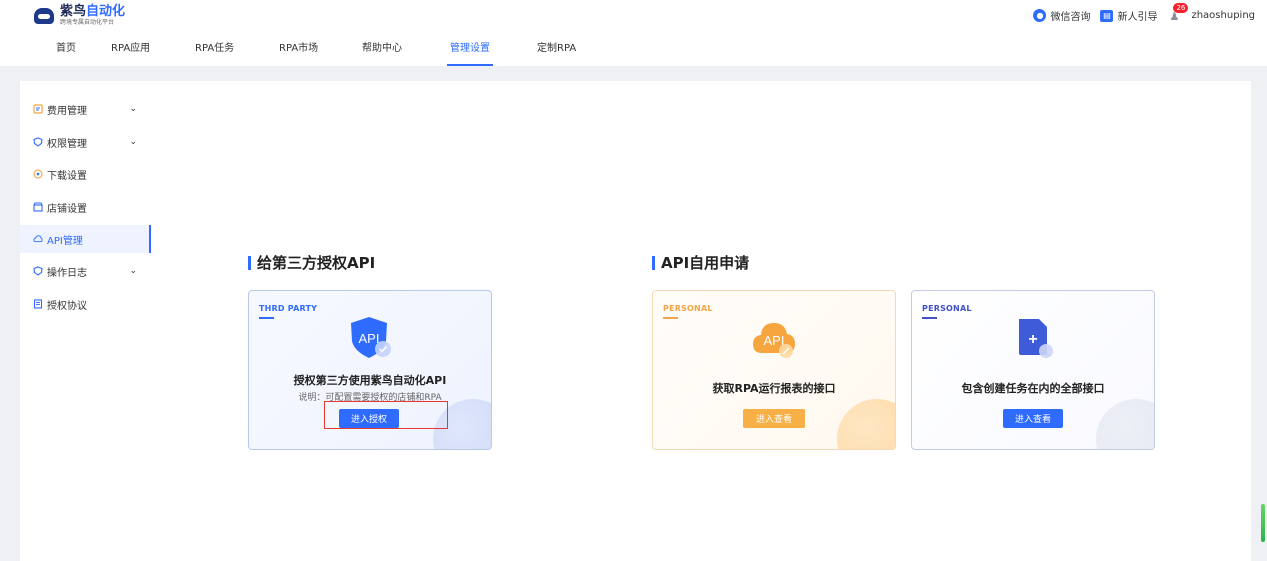 This screenshot has height=561, width=1267. What do you see at coordinates (1032, 339) in the screenshot?
I see `plus-icon-text: +` at bounding box center [1032, 339].